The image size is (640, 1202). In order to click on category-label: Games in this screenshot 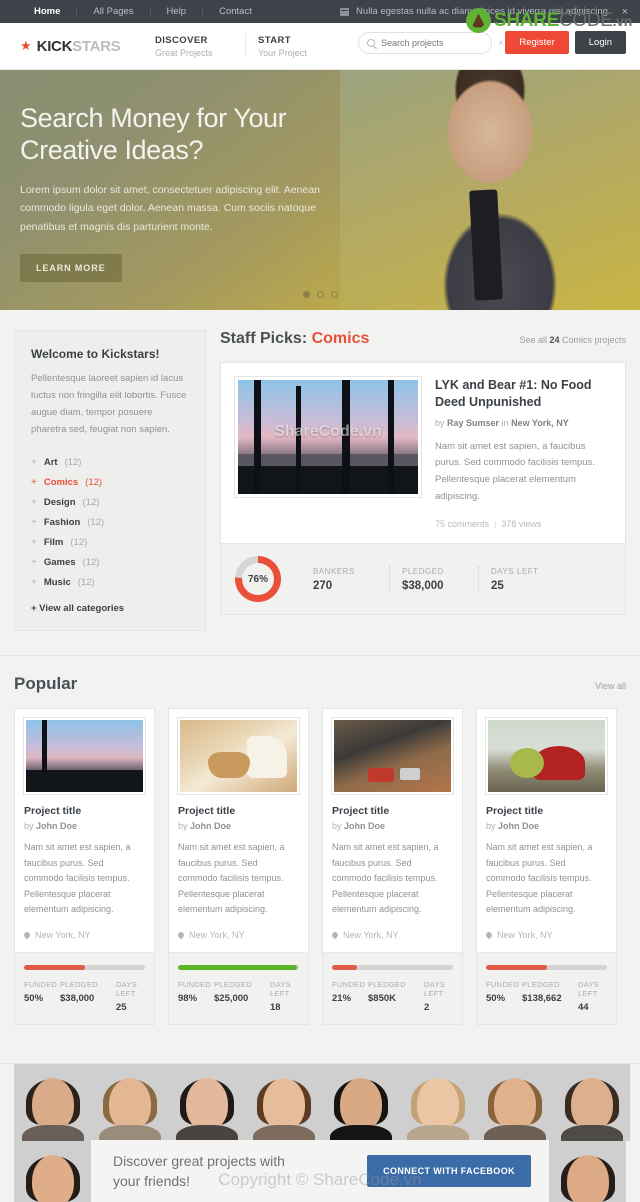, I will do `click(59, 562)`.